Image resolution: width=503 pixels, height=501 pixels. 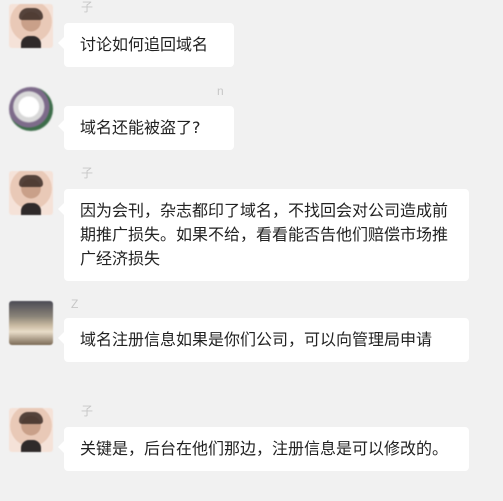 I want to click on message-bubble: 域名还能被盗了?, so click(x=146, y=128).